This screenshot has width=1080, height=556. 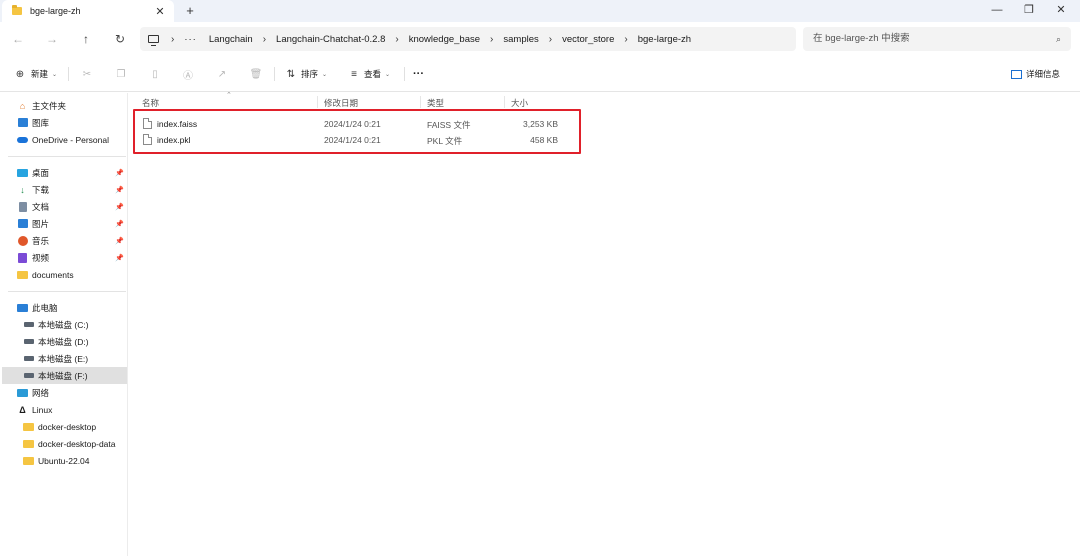 I want to click on sidebar-item-videos: 视频 📌, so click(x=64, y=257).